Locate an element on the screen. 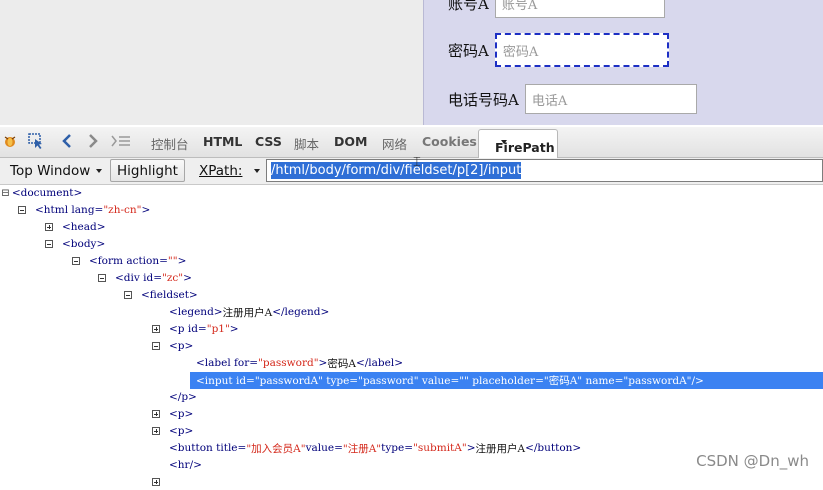 The height and width of the screenshot is (490, 823). tab-firepath-dropdown-icon is located at coordinates (504, 142).